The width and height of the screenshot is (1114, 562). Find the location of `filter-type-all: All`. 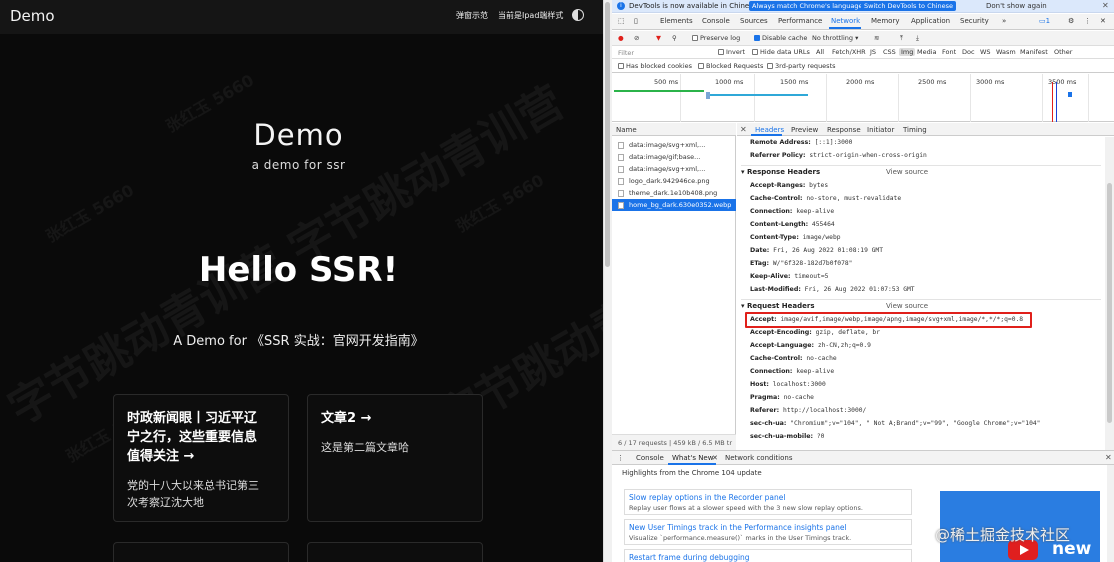

filter-type-all: All is located at coordinates (820, 52).